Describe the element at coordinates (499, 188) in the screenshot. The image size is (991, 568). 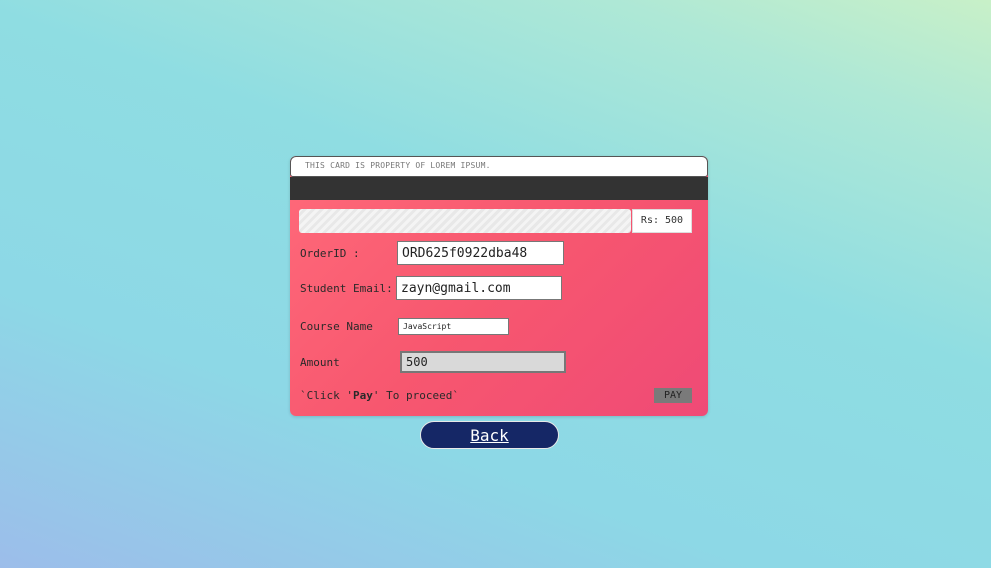
I see `magnetic-stripe` at that location.